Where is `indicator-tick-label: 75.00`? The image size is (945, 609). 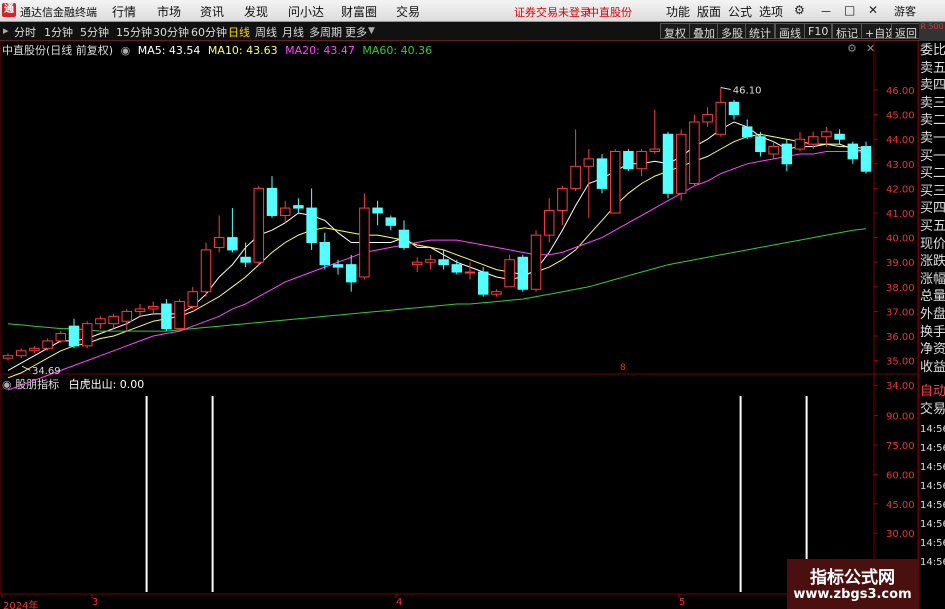
indicator-tick-label: 75.00 is located at coordinates (900, 446).